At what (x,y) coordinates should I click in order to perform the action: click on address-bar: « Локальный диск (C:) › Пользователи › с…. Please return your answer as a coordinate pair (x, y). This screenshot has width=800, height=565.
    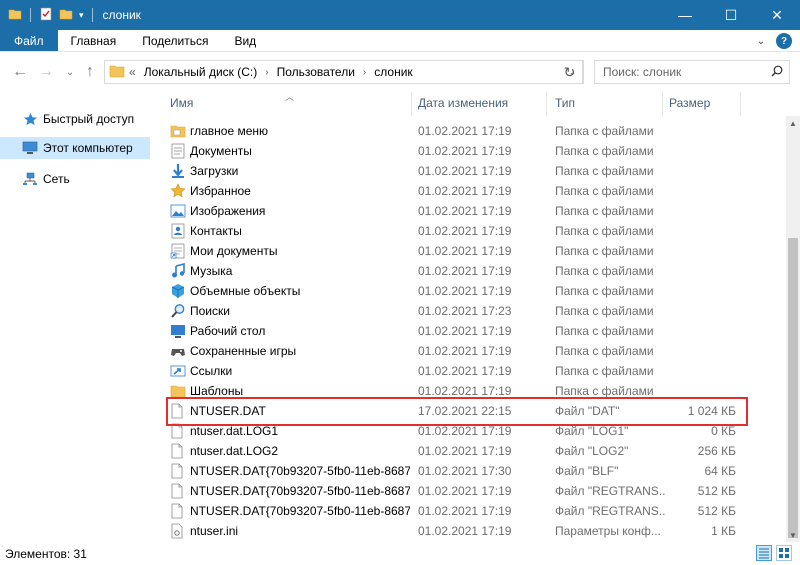
    Looking at the image, I should click on (344, 72).